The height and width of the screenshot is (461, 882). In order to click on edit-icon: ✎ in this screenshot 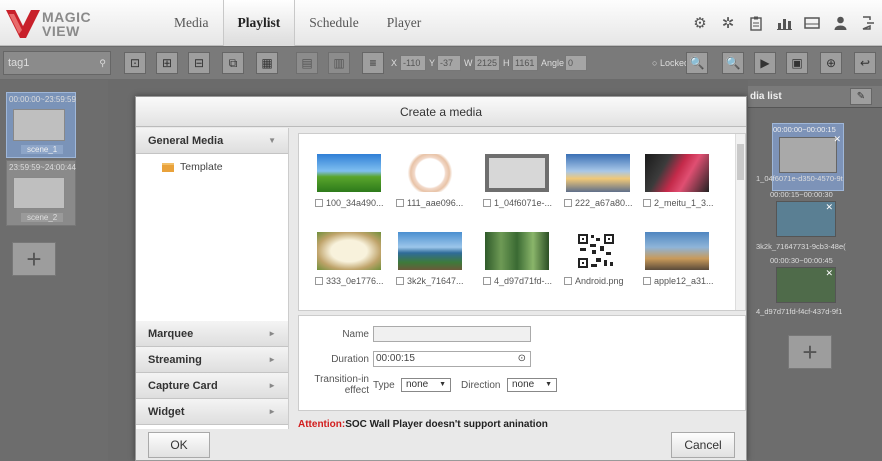, I will do `click(861, 96)`.